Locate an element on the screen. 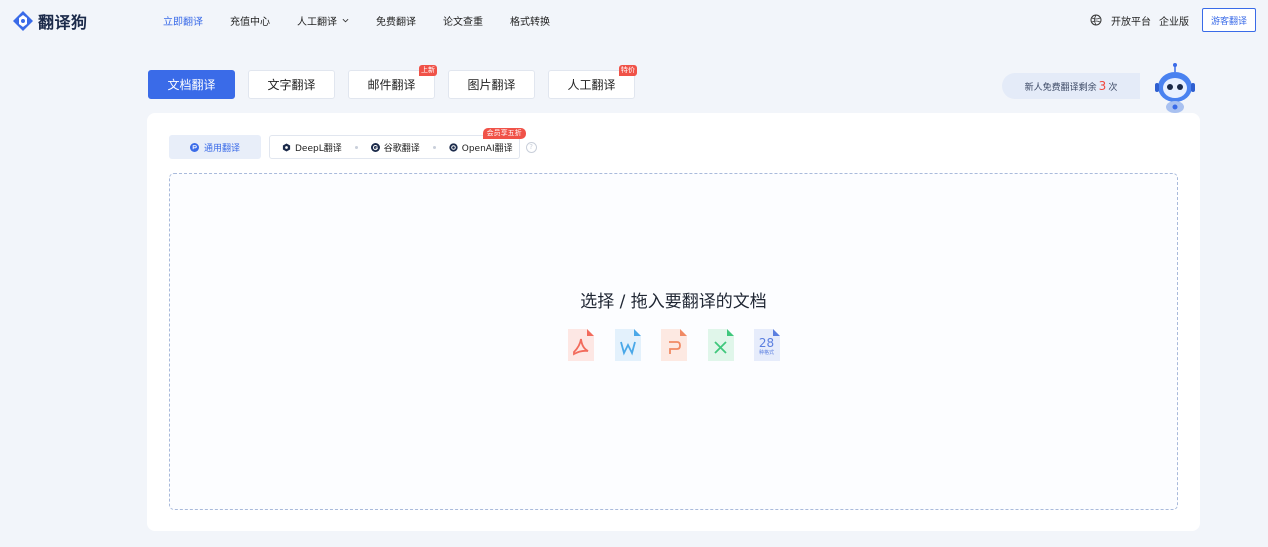 This screenshot has height=547, width=1268. engine-selector: 通用翻译 DeepL翻译 谷歌翻译 OpenAI翻译 会员享五折 ? is located at coordinates (353, 143).